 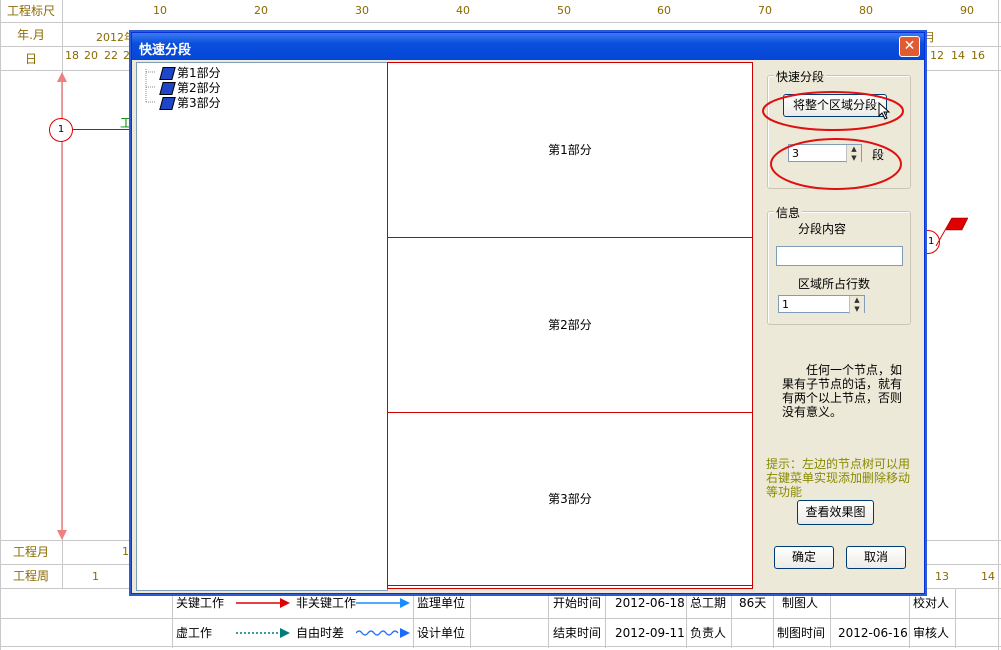 What do you see at coordinates (785, 304) in the screenshot?
I see `rows-value: 1` at bounding box center [785, 304].